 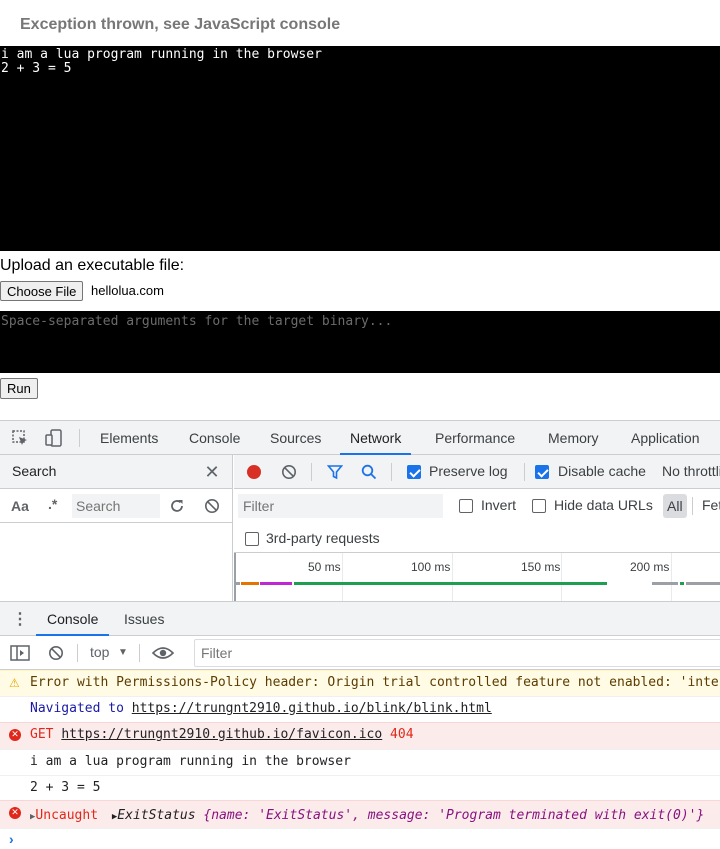 I want to click on clear-icon, so click(x=212, y=506).